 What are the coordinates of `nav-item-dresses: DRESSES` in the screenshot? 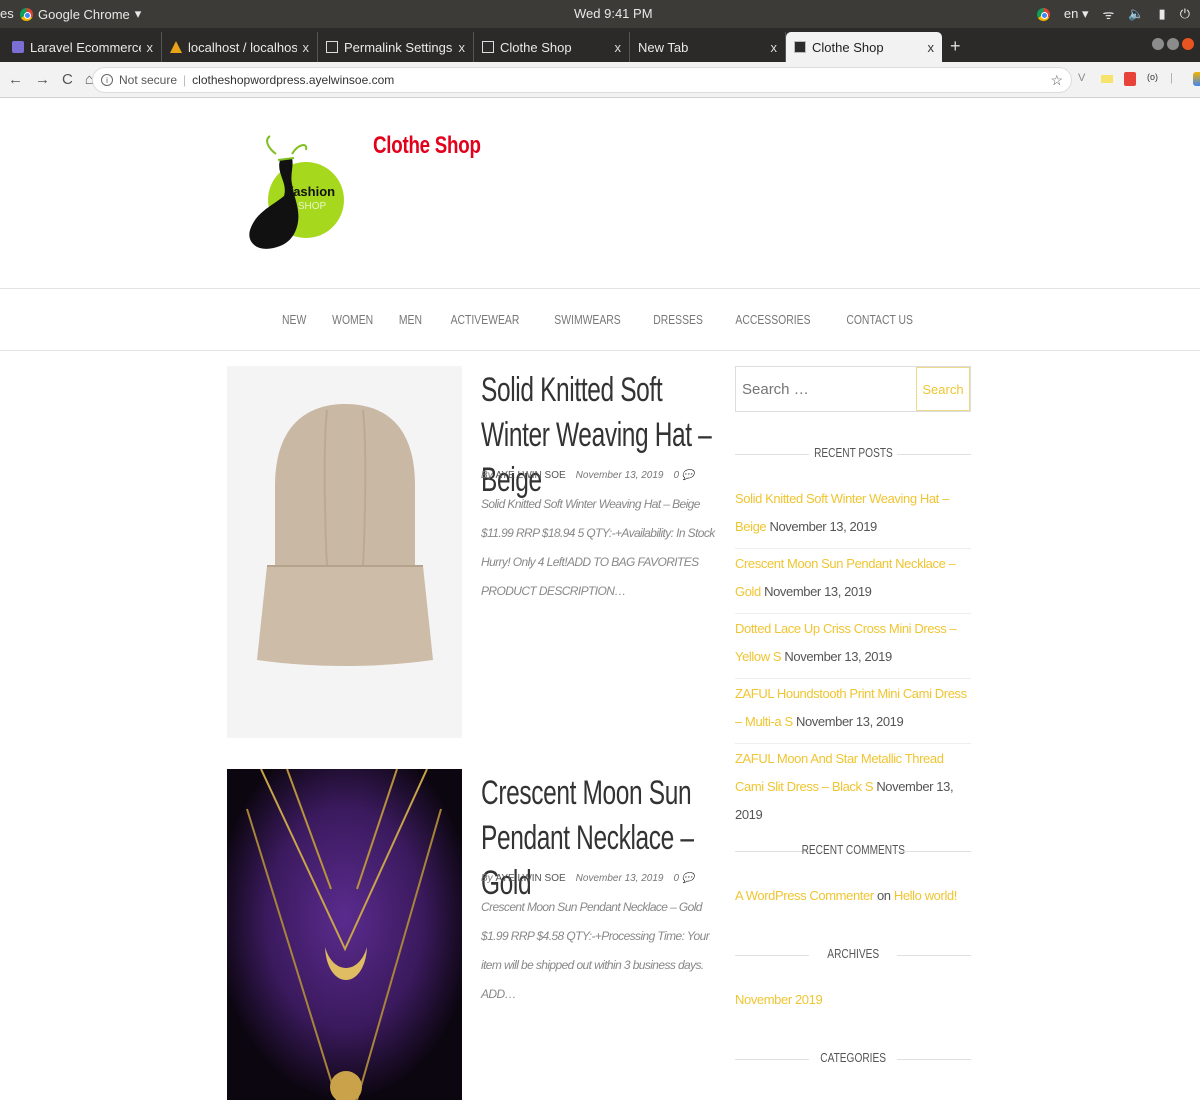 It's located at (678, 319).